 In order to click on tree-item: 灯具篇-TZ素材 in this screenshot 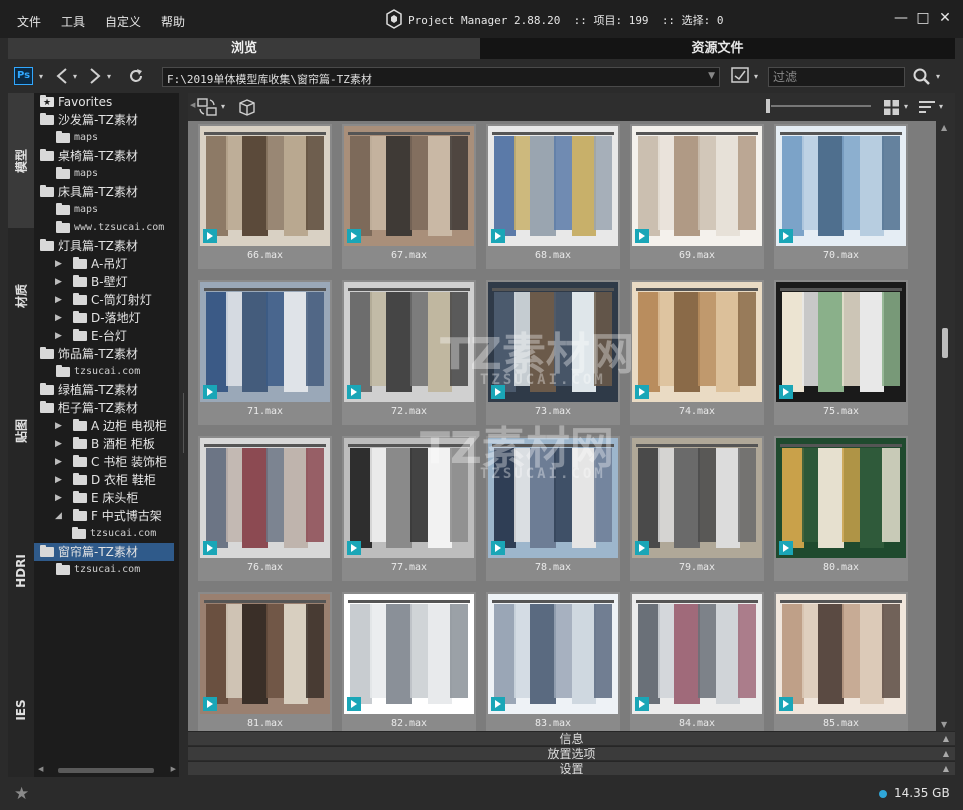, I will do `click(104, 246)`.